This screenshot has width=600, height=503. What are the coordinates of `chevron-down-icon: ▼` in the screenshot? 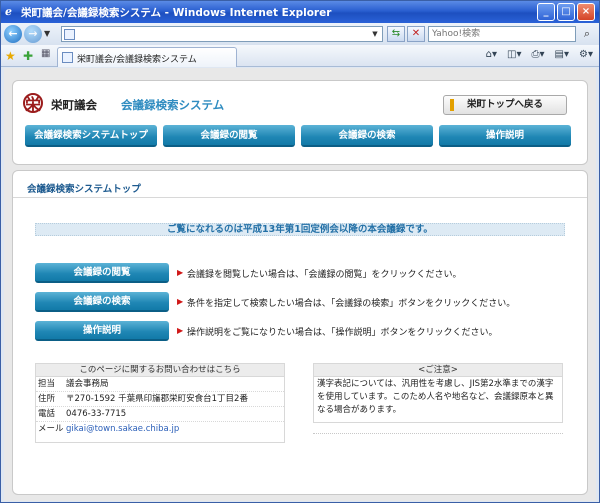 It's located at (375, 34).